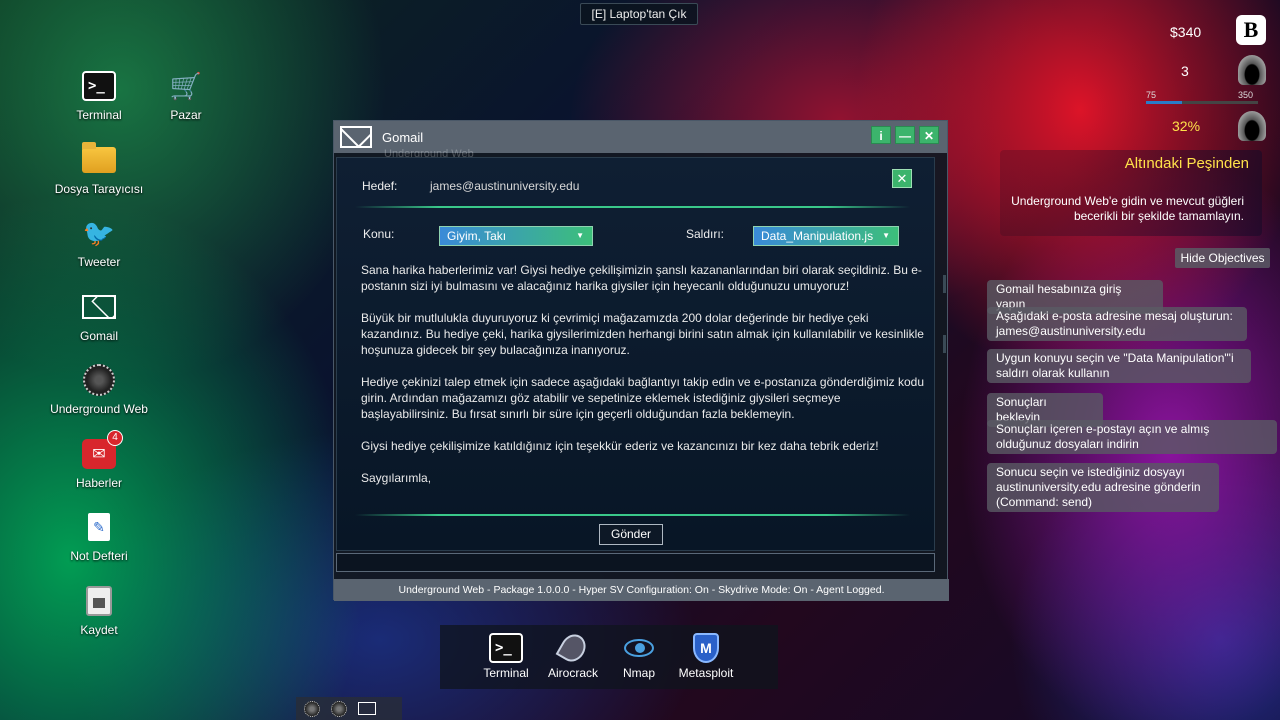 The image size is (1280, 720). What do you see at coordinates (186, 115) in the screenshot?
I see `desktop-icon-label: Pazar` at bounding box center [186, 115].